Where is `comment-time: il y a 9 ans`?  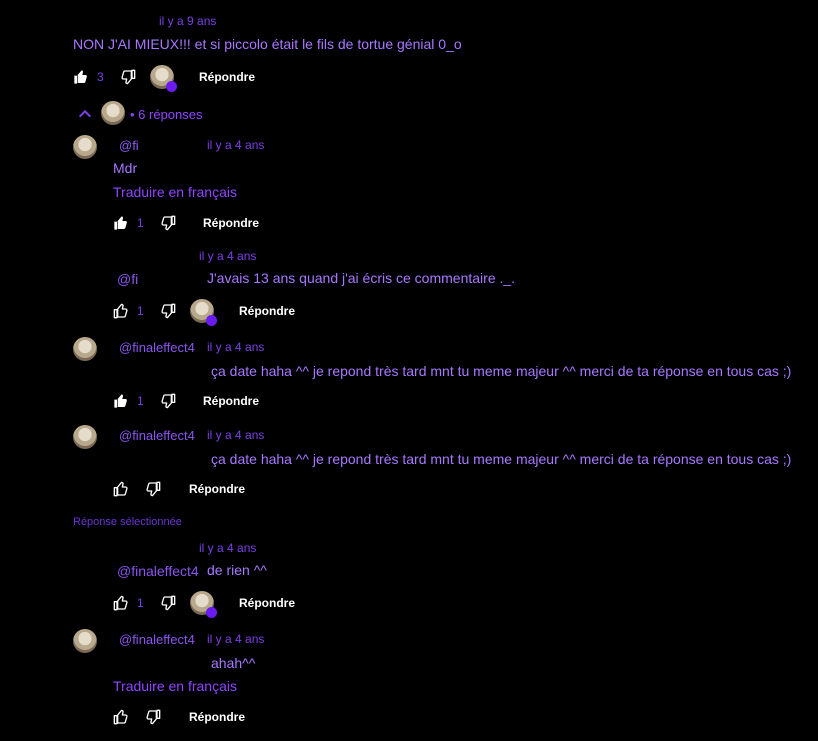
comment-time: il y a 9 ans is located at coordinates (188, 21).